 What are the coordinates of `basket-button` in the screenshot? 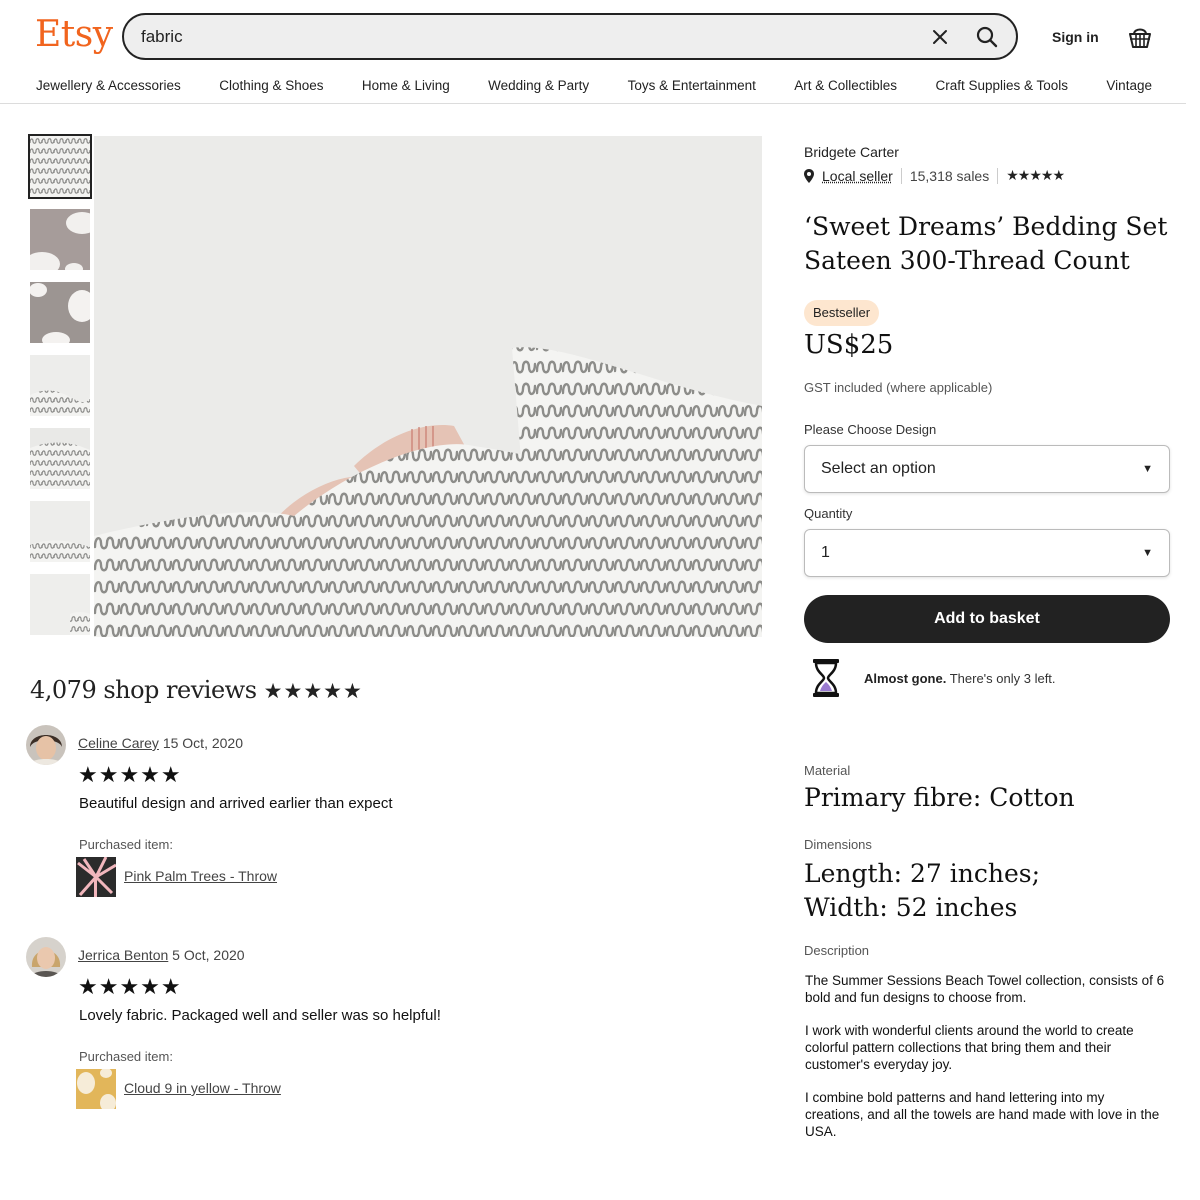 It's located at (1140, 37).